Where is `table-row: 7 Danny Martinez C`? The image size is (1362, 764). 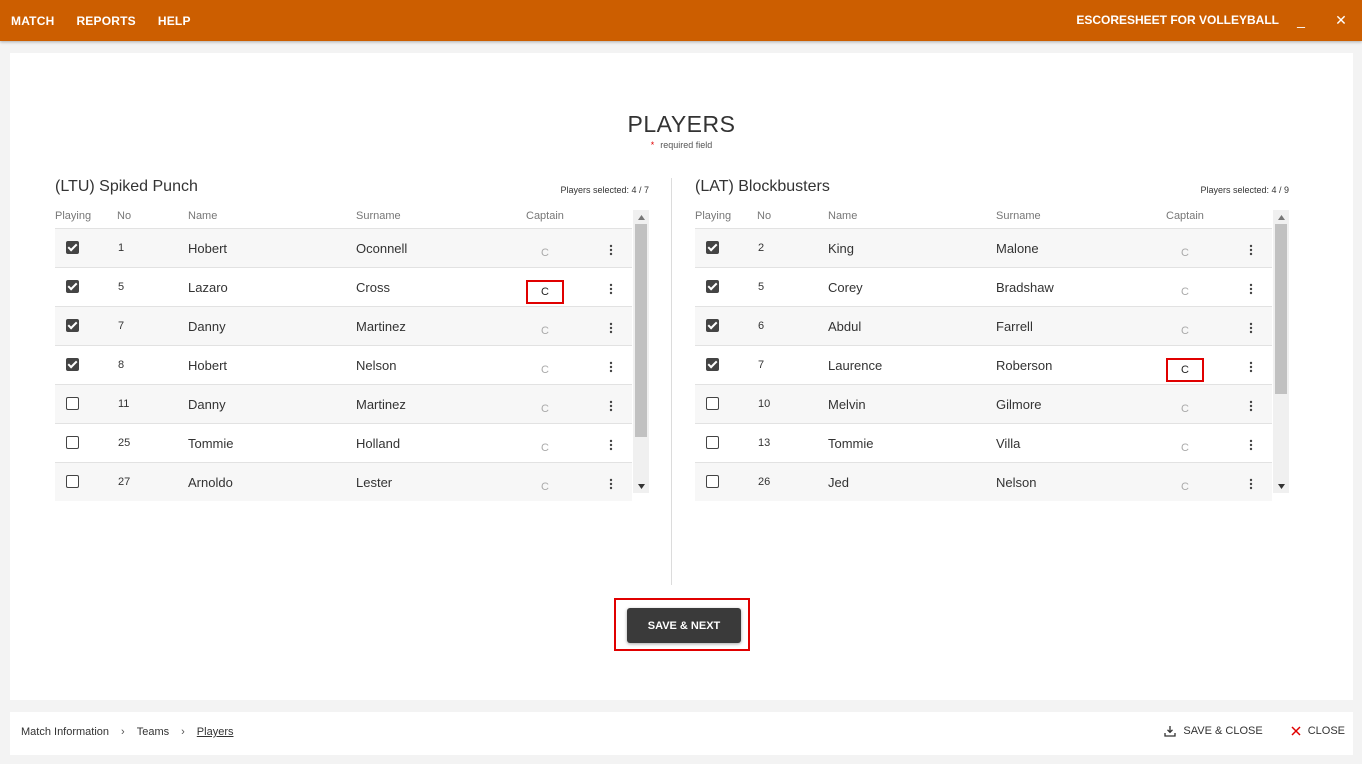 table-row: 7 Danny Martinez C is located at coordinates (343, 325).